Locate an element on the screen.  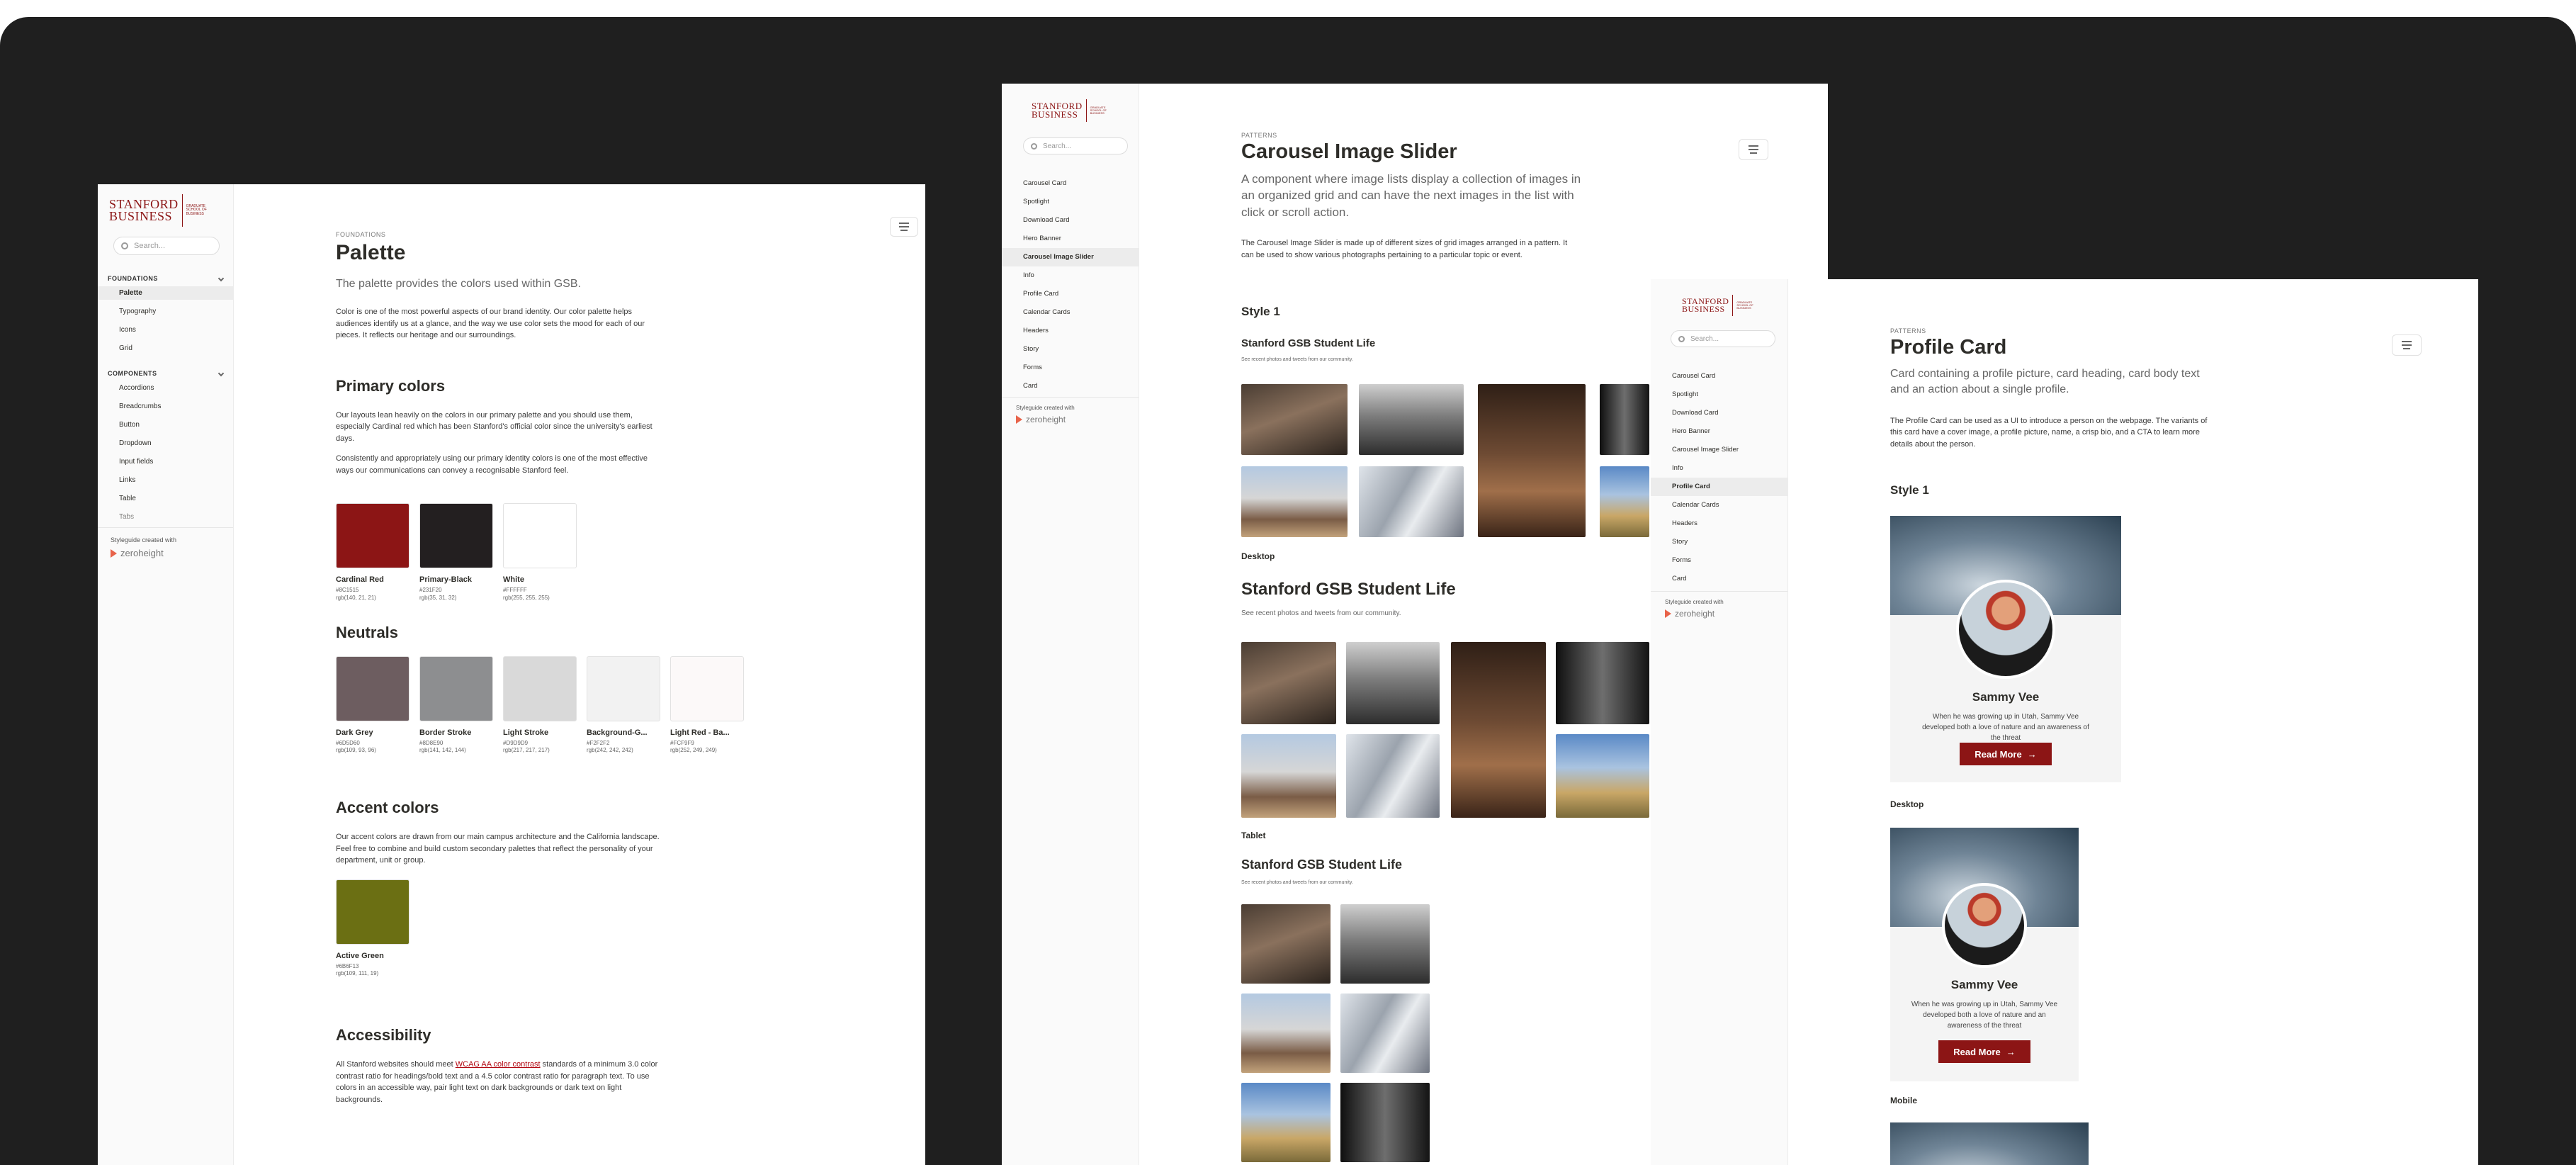
sidebar-item-typography: Typography is located at coordinates (165, 312).